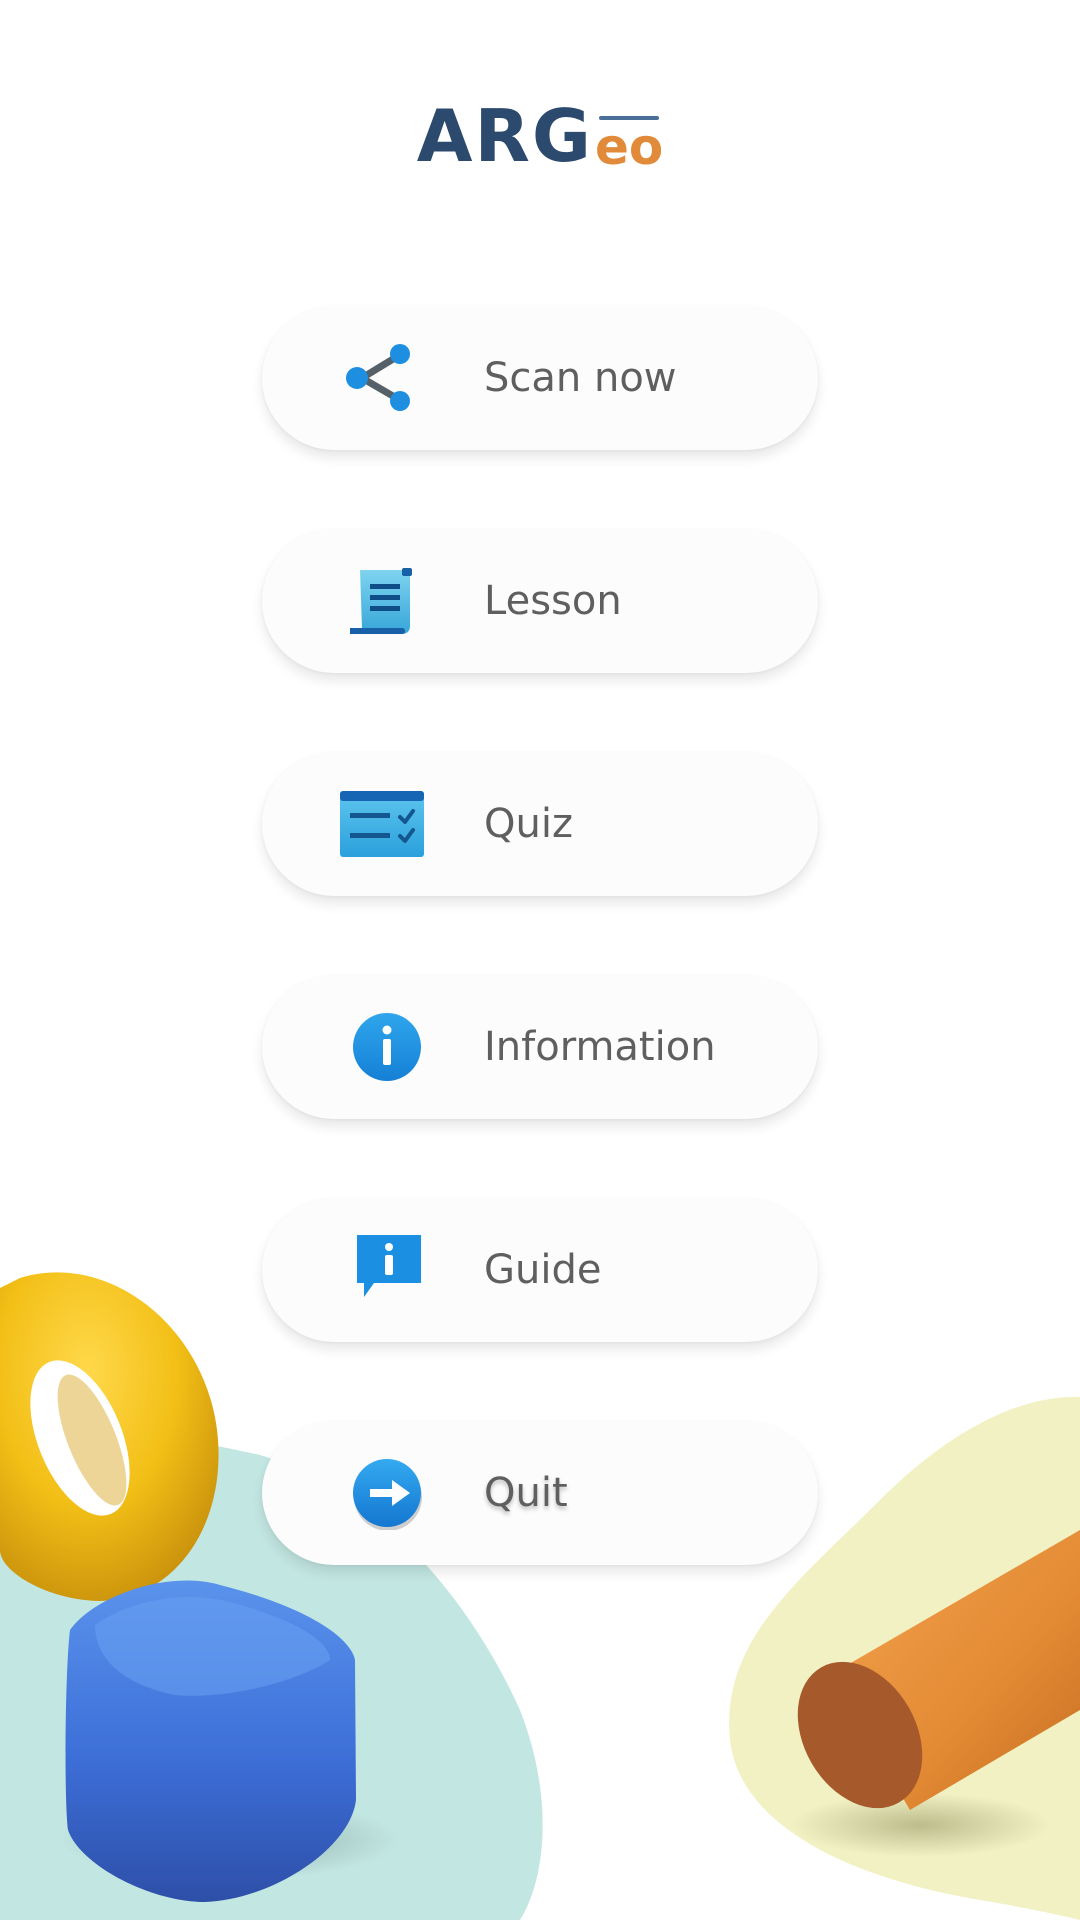 The image size is (1080, 1920). I want to click on scan-now-button: Scan now, so click(540, 378).